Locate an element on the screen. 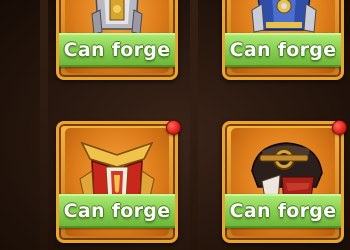 This screenshot has height=250, width=350. equipment-card-1: Can forge is located at coordinates (117, 40).